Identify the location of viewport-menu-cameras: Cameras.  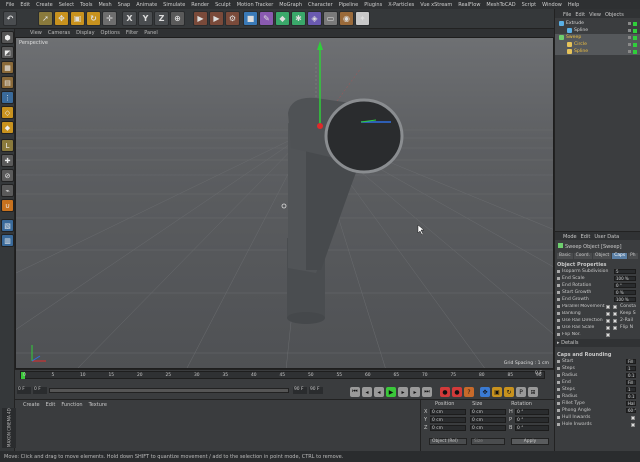
(59, 33).